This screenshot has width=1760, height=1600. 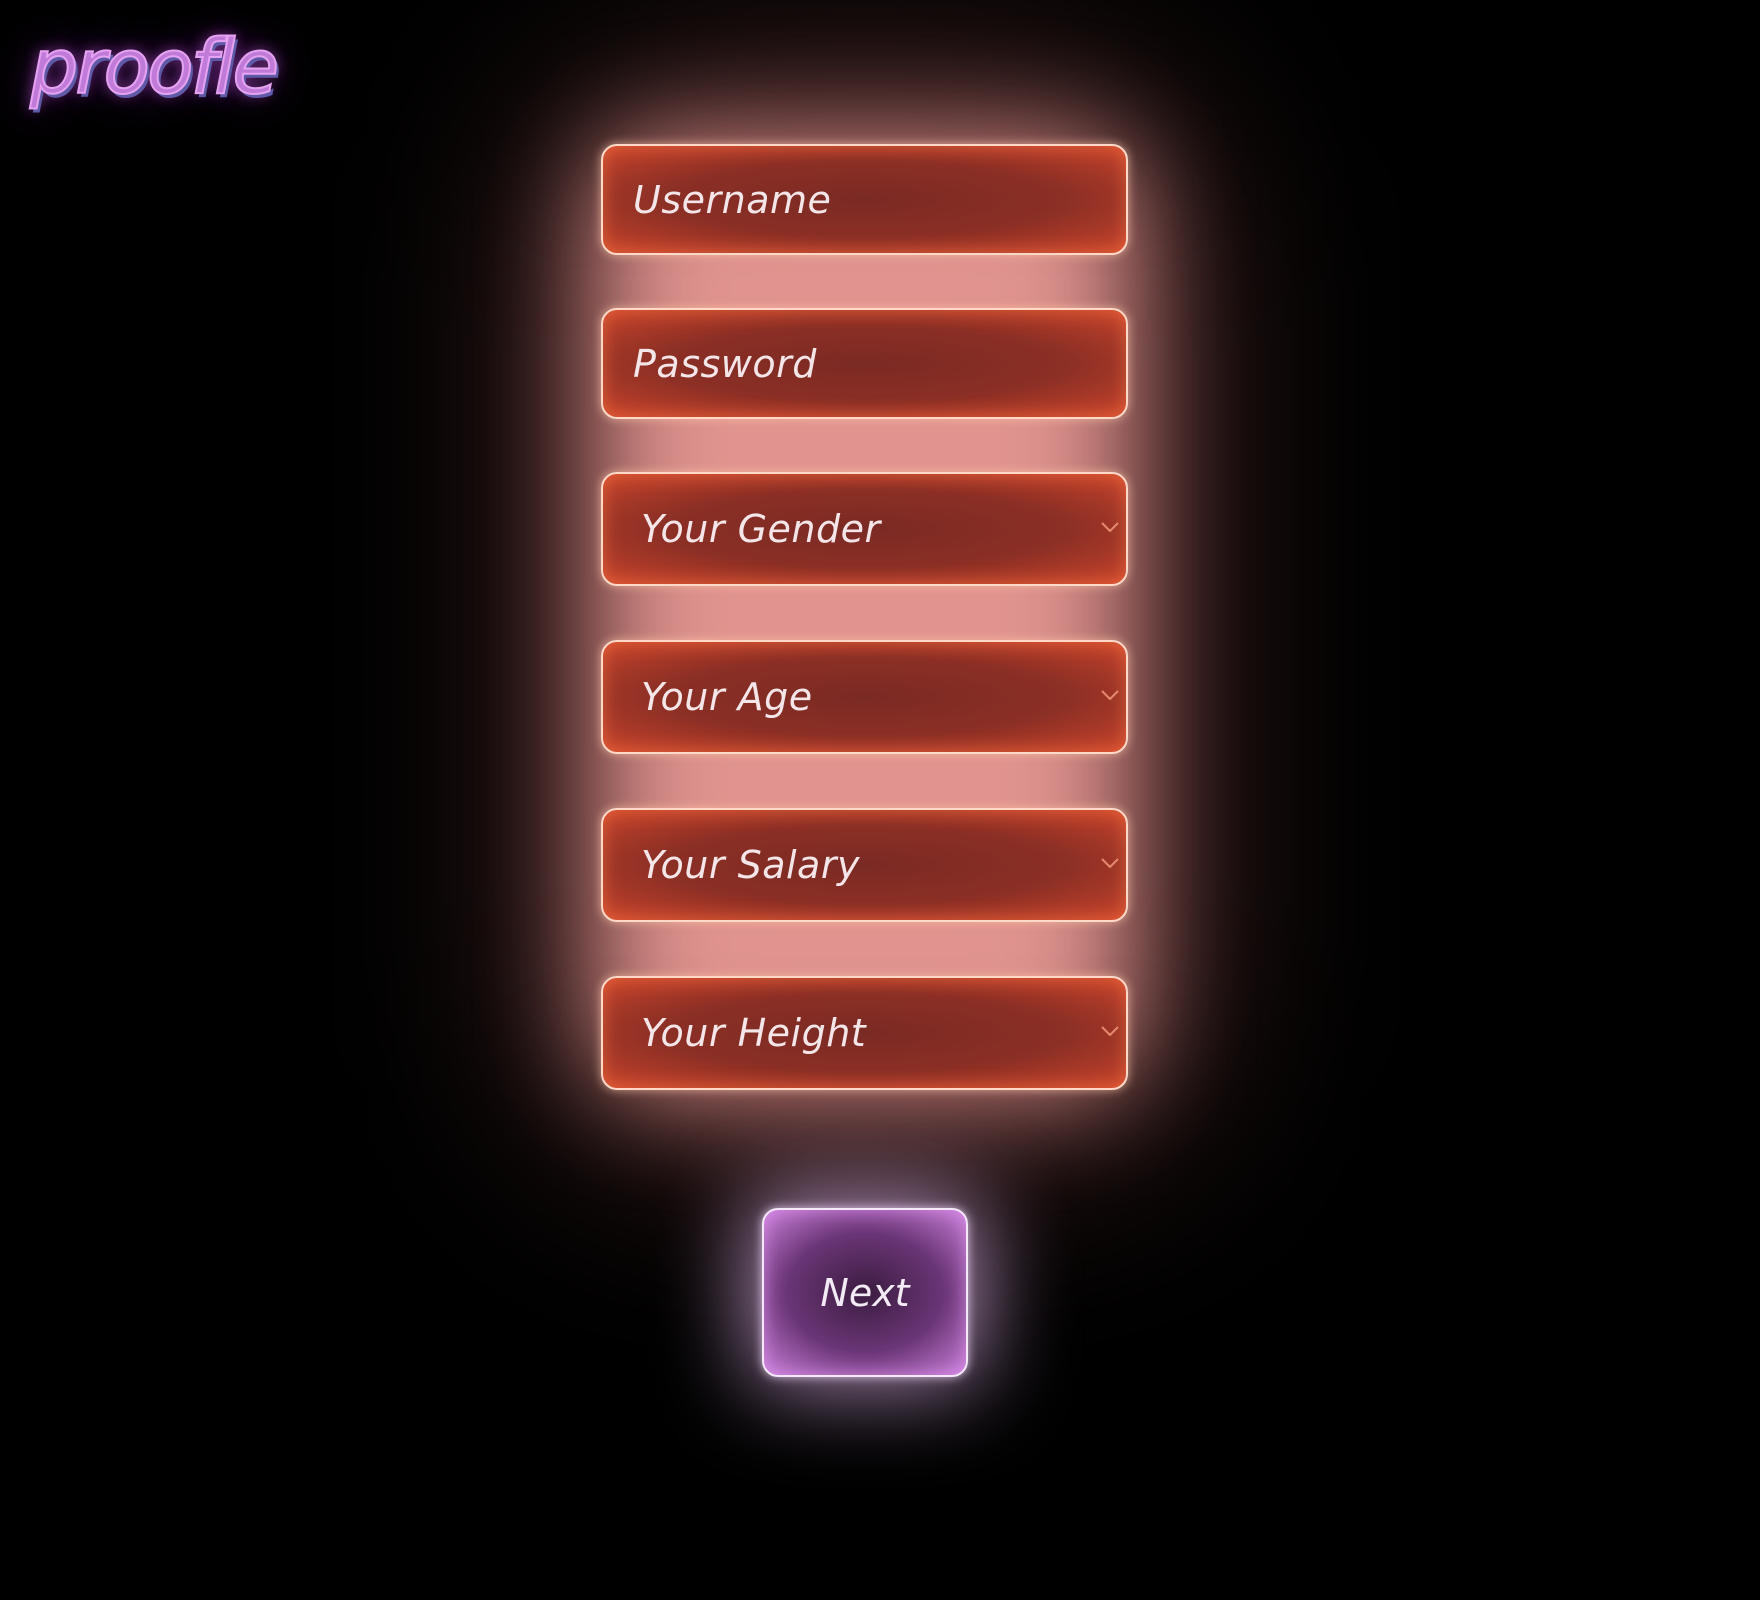 What do you see at coordinates (864, 199) in the screenshot?
I see `username-field: Username` at bounding box center [864, 199].